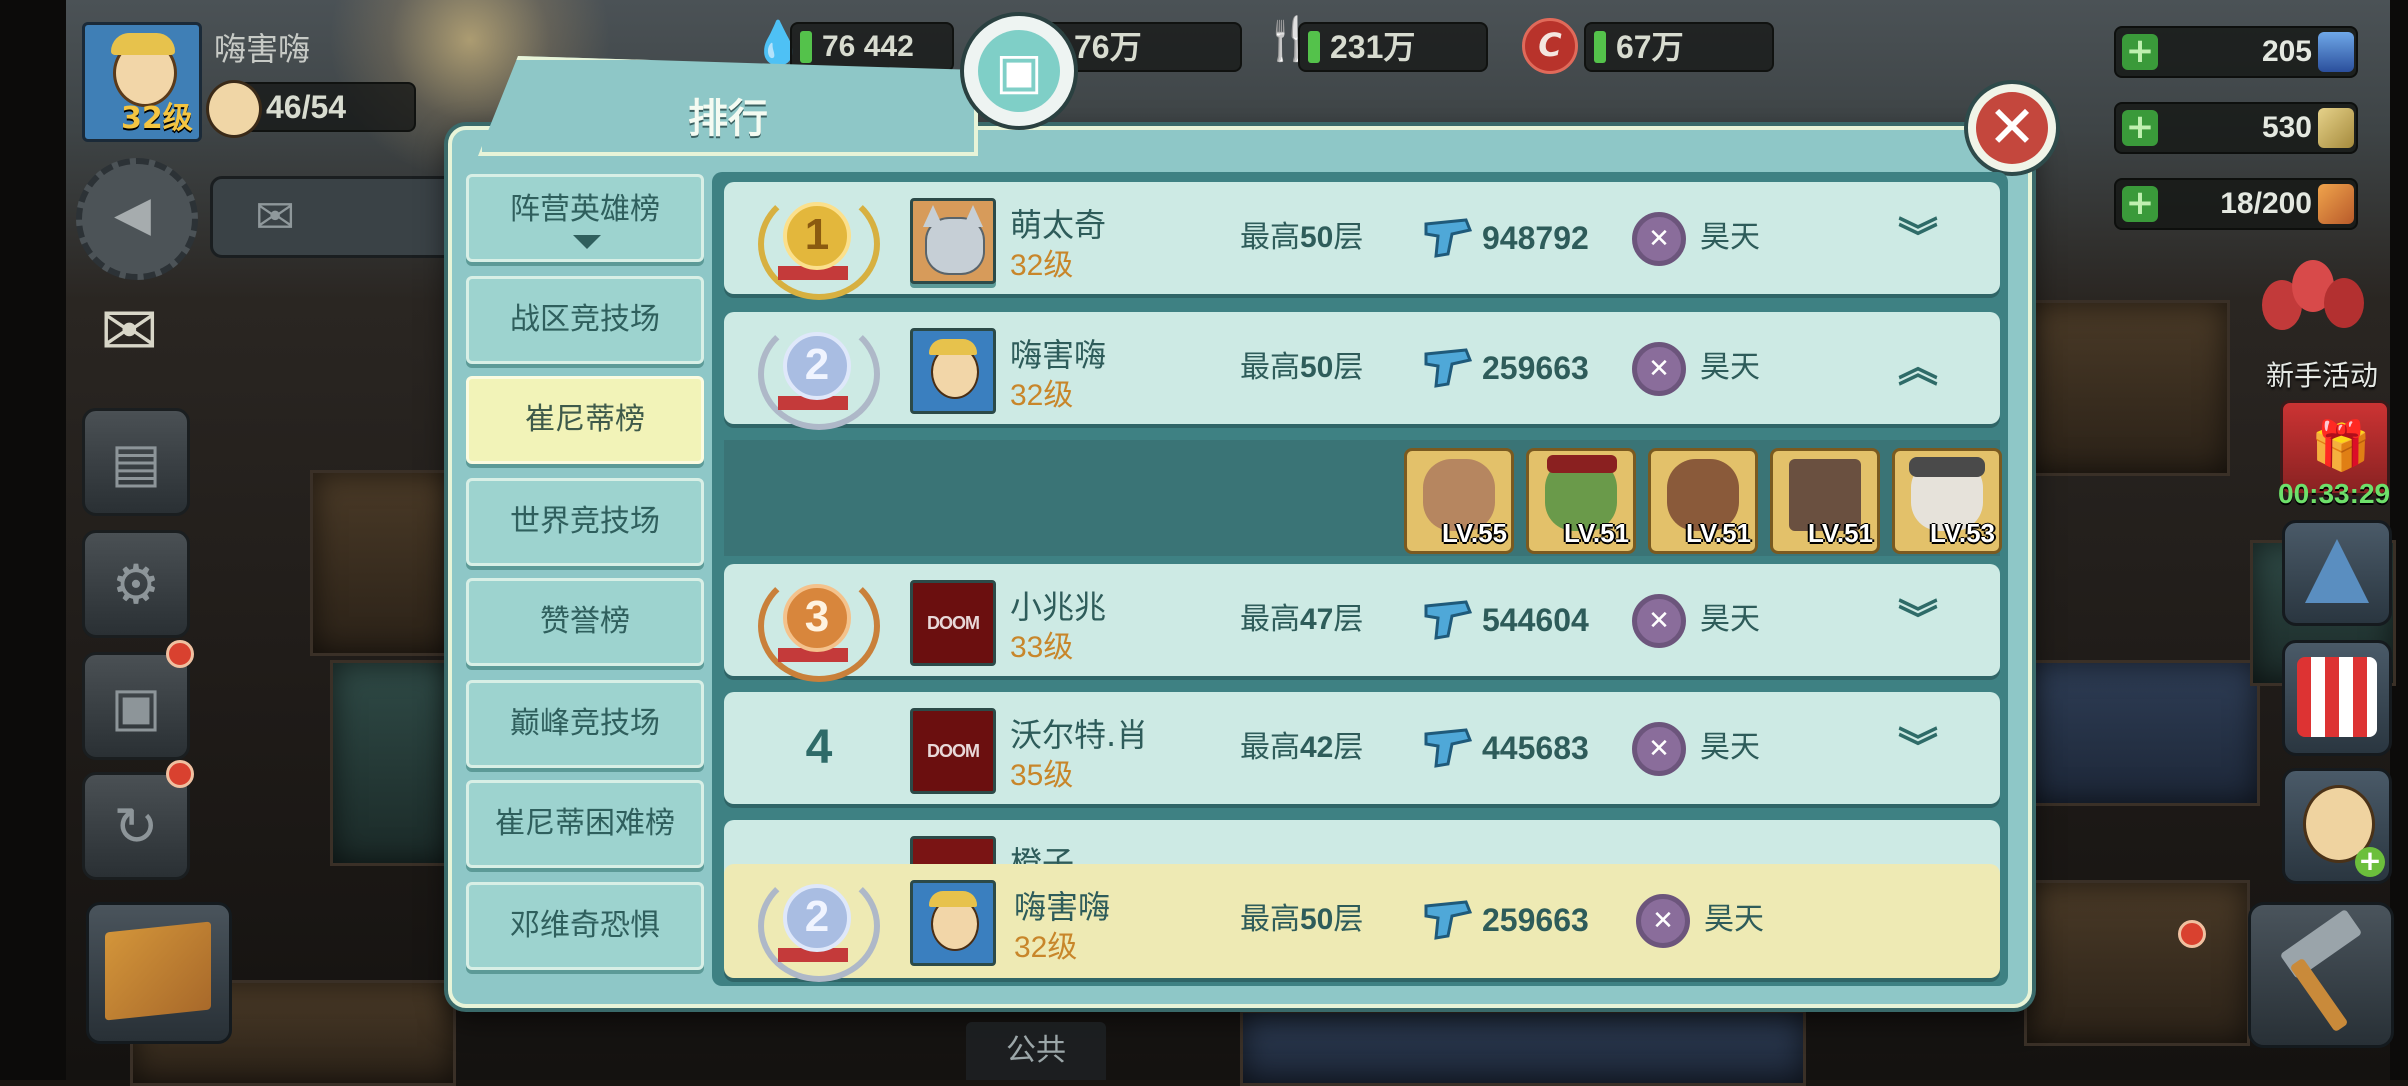 The height and width of the screenshot is (1086, 2408). I want to click on vault-room-icon: ▣, so click(1019, 71).